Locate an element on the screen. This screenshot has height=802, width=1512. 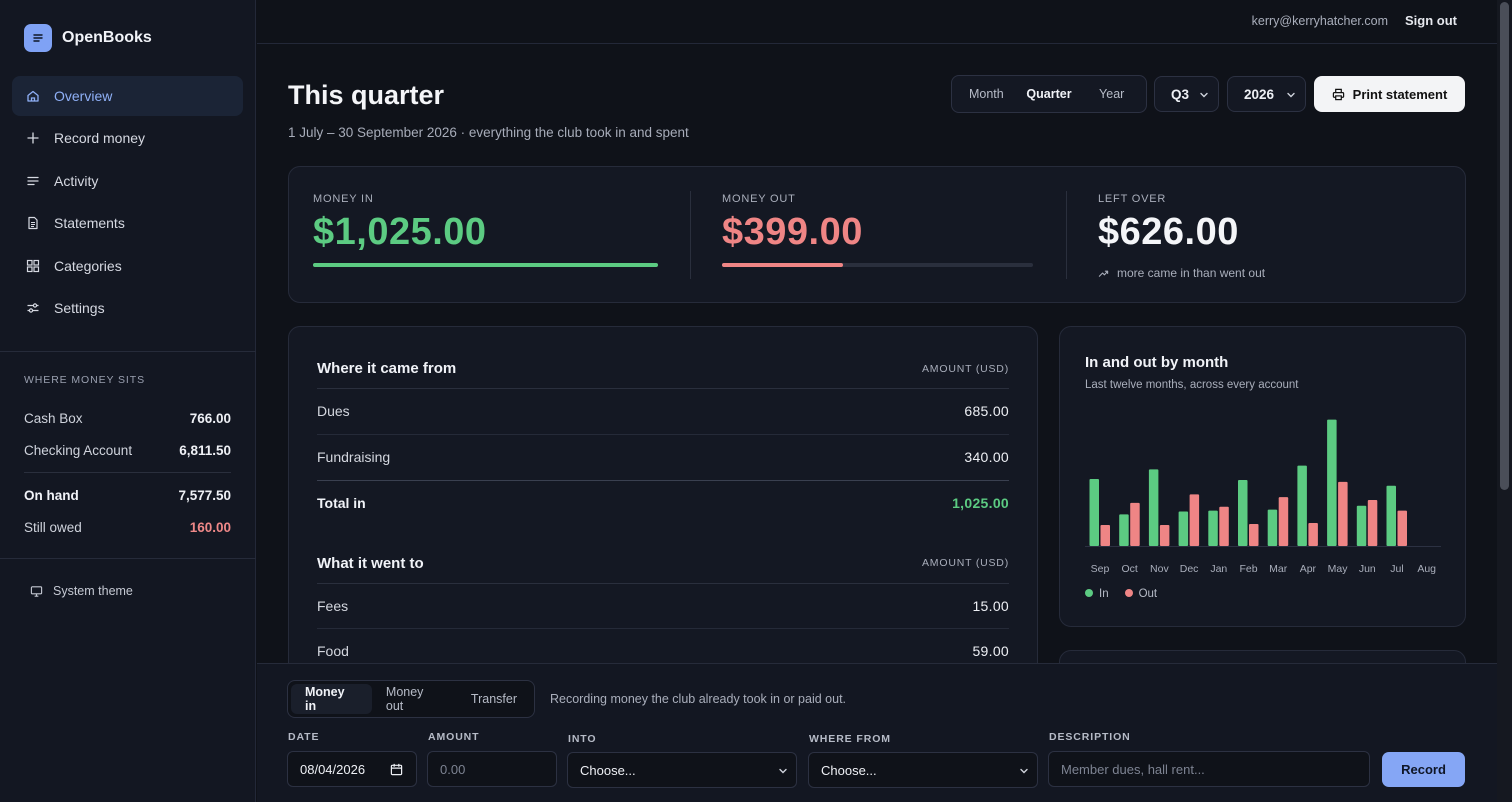
sign-out-link: Sign out is located at coordinates (1431, 20).